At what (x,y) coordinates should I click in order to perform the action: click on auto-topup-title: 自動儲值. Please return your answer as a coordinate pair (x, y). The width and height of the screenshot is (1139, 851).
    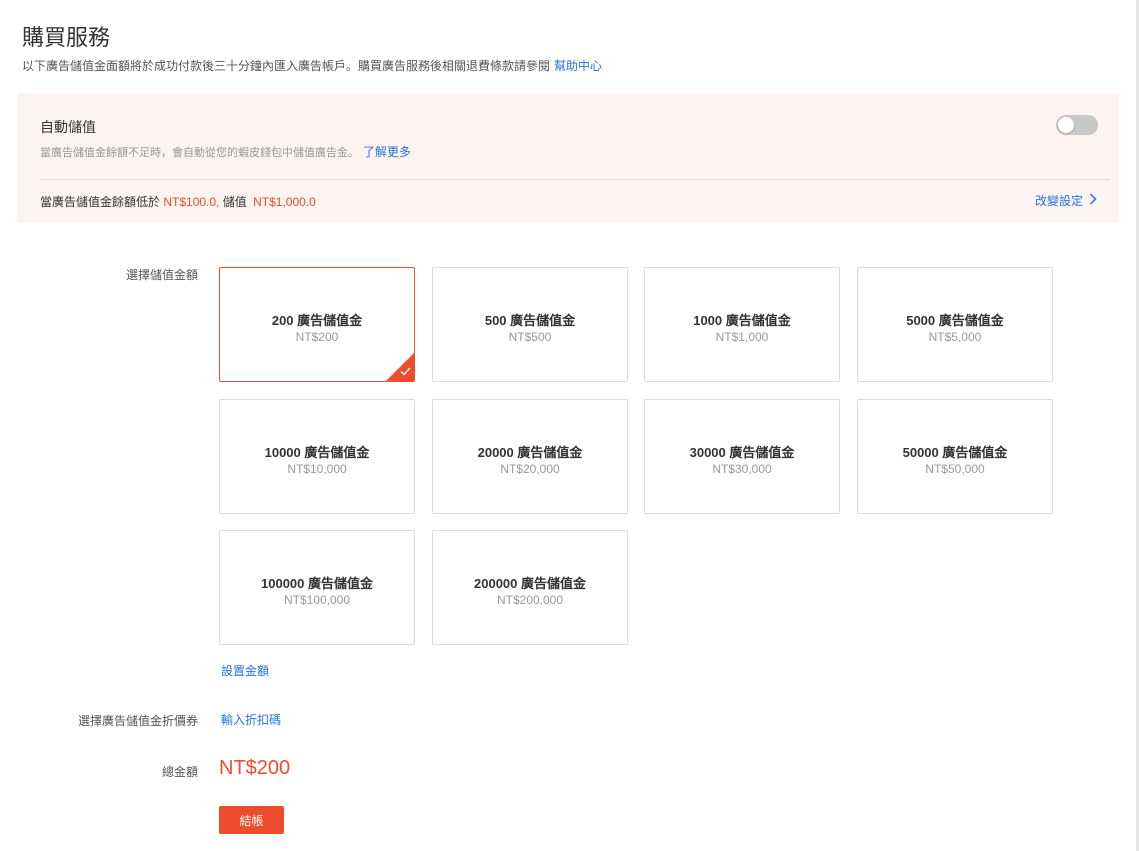
    Looking at the image, I should click on (68, 127).